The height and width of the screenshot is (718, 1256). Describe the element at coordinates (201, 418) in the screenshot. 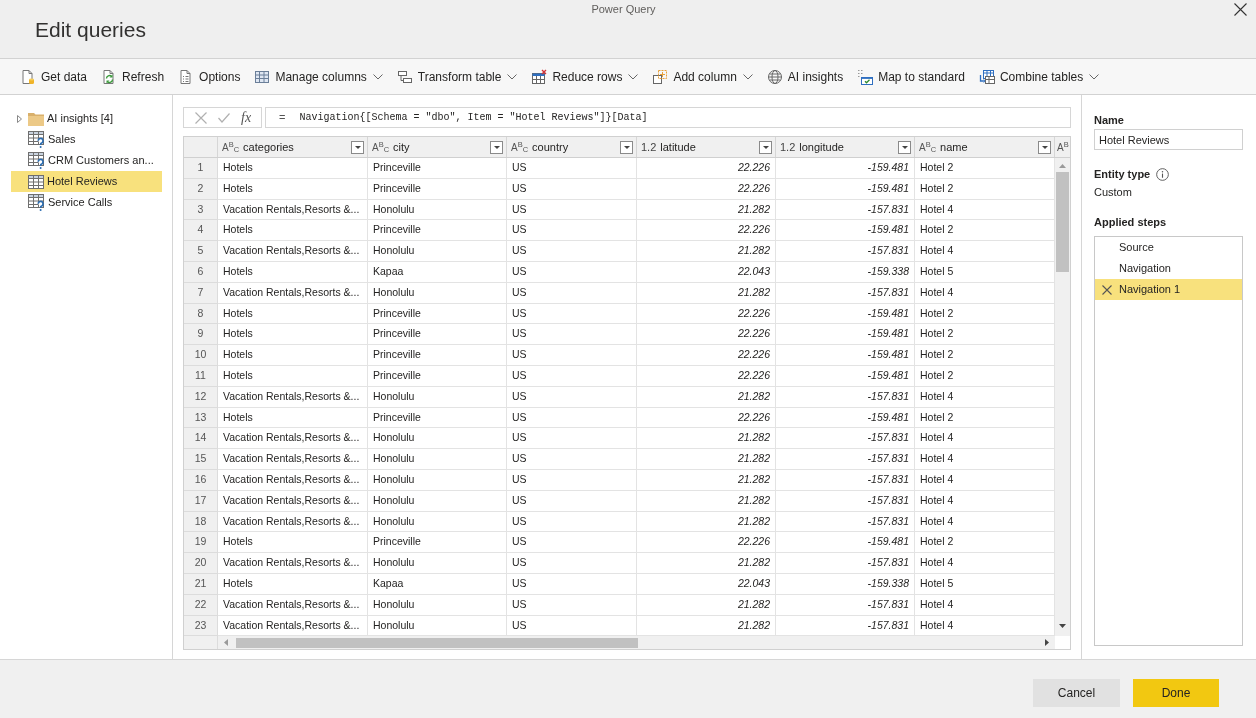

I see `row-number: 13` at that location.